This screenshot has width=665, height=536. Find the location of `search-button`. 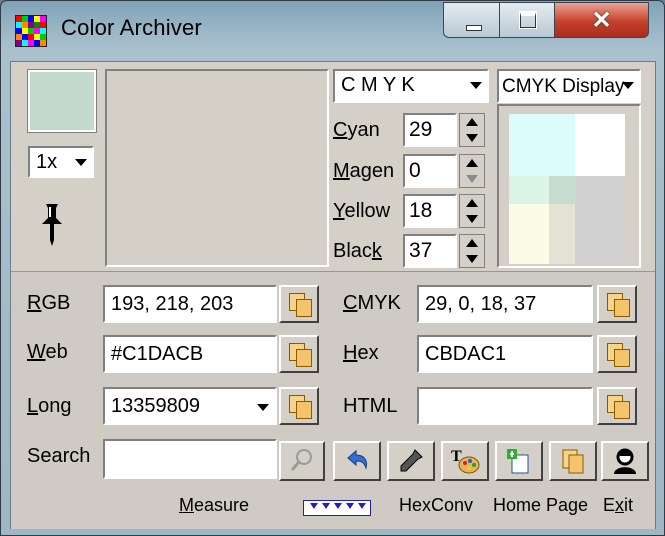

search-button is located at coordinates (302, 461).